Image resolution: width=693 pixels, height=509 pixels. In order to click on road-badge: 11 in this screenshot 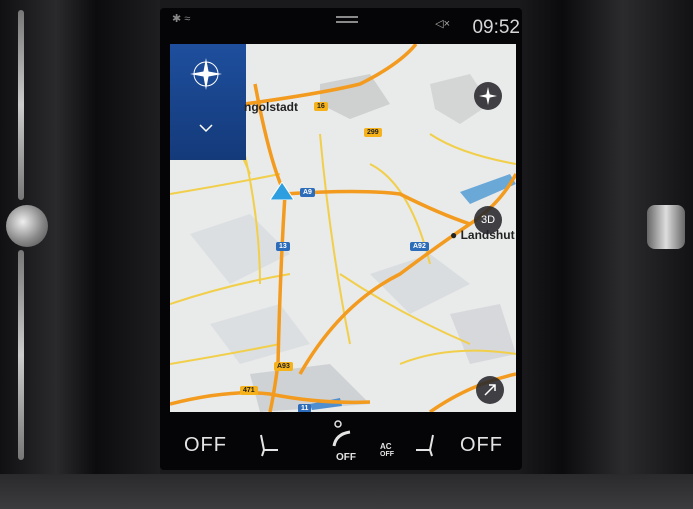, I will do `click(305, 408)`.